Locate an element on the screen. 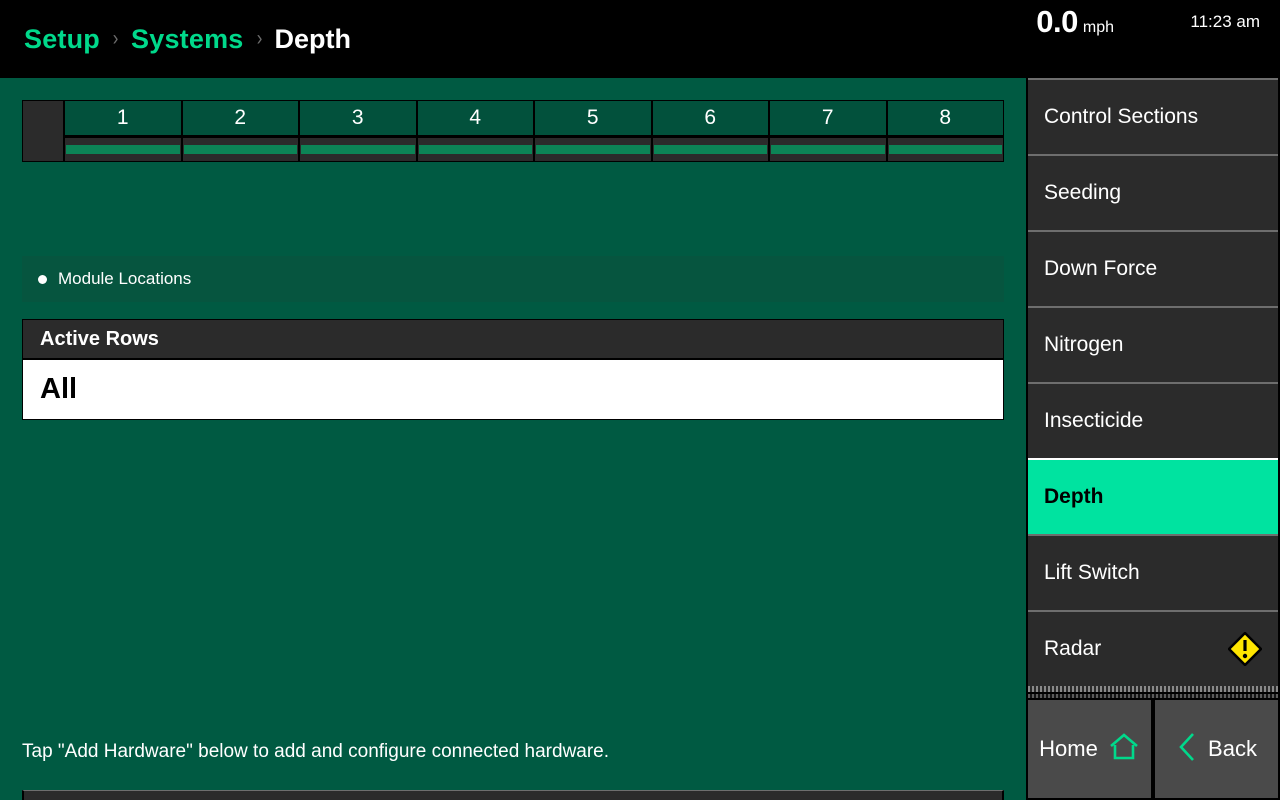  speed-value: 0.0 is located at coordinates (1057, 21).